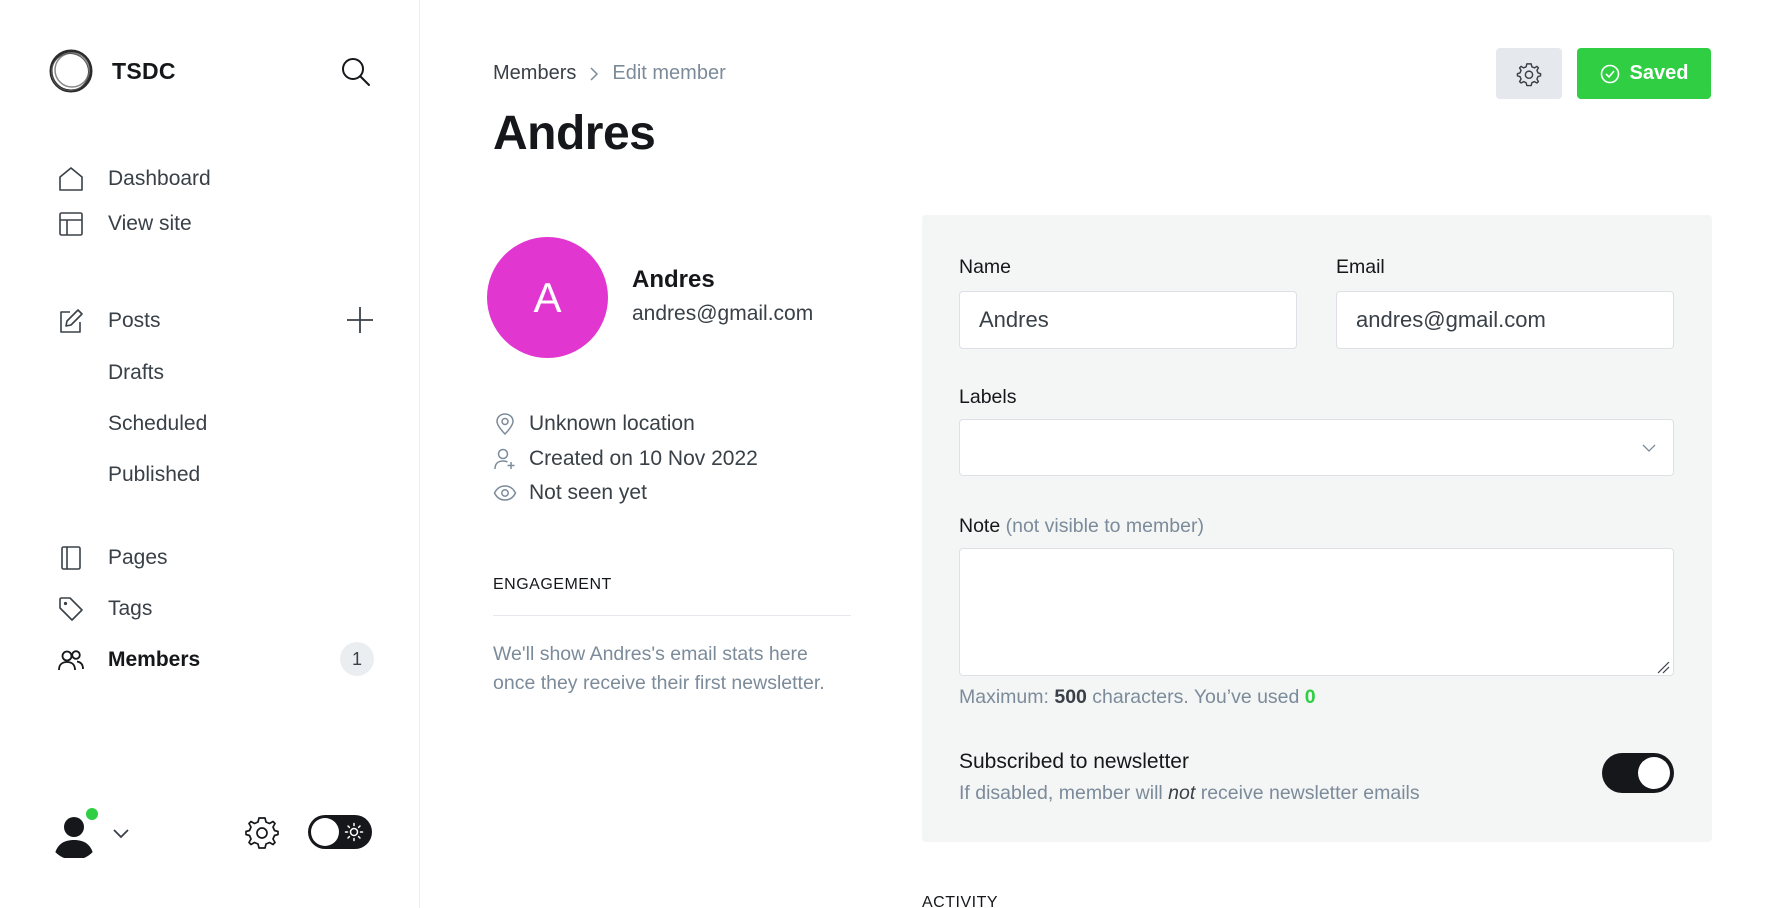 The image size is (1779, 908). Describe the element at coordinates (1505, 320) in the screenshot. I see `email-input` at that location.